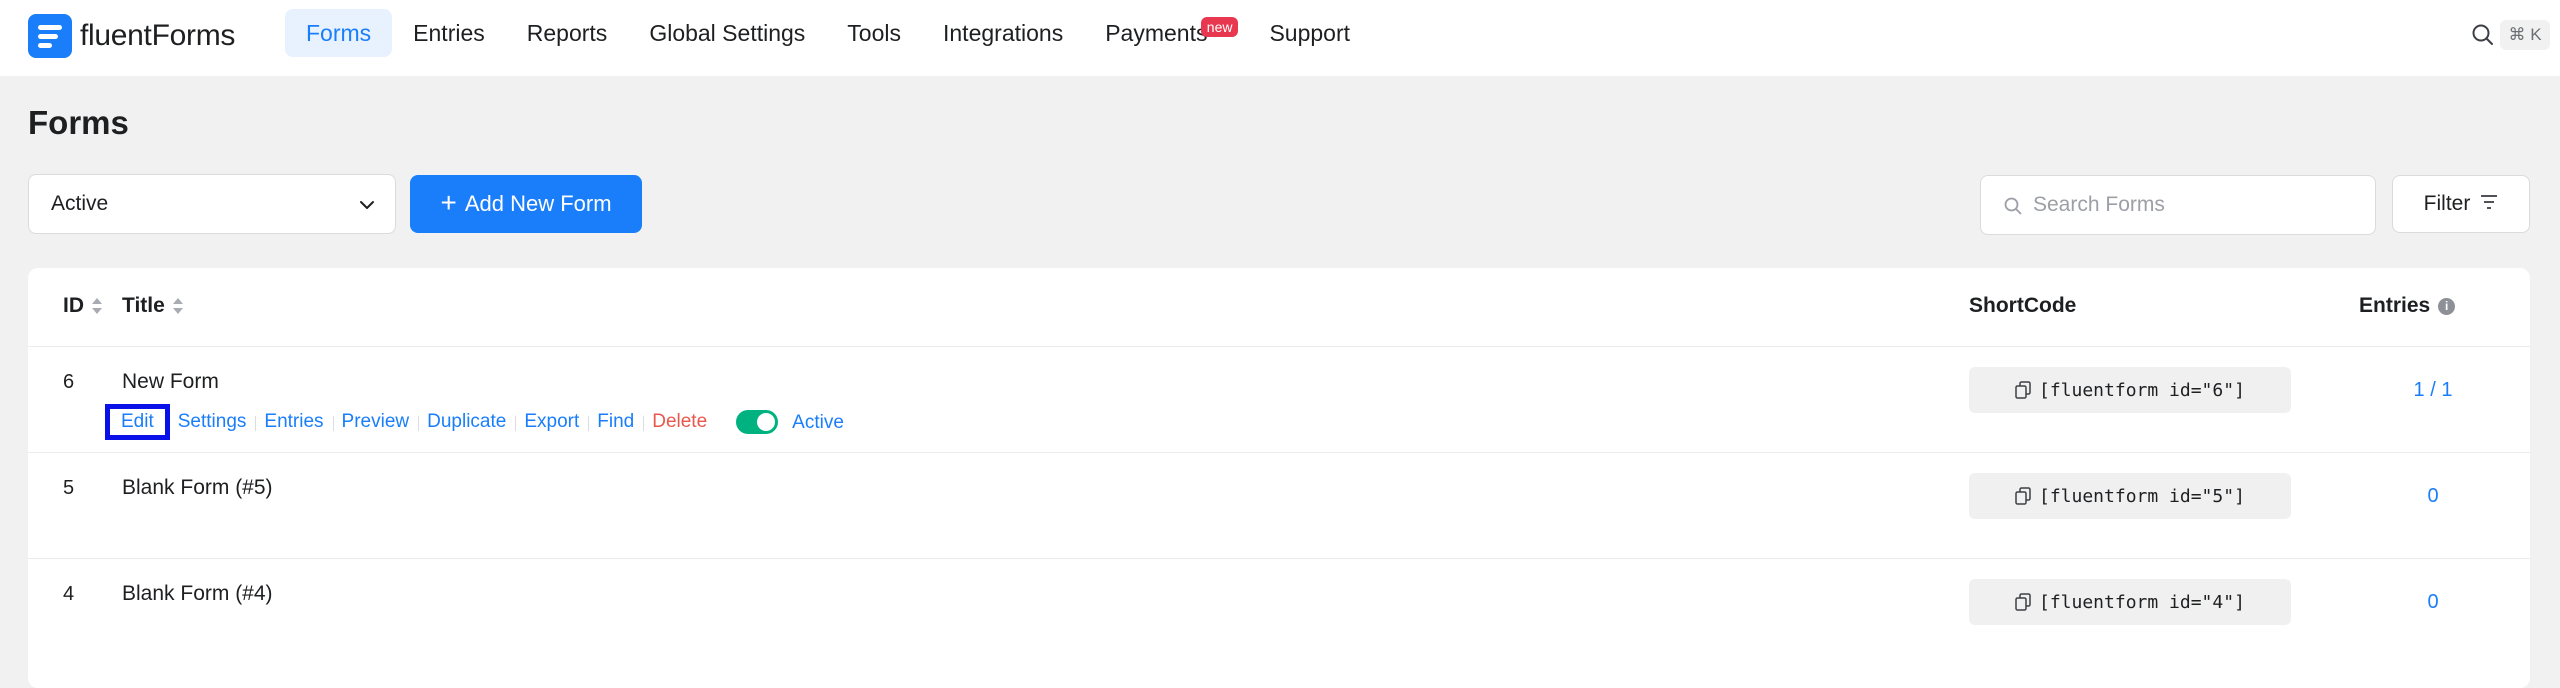 The height and width of the screenshot is (688, 2560). Describe the element at coordinates (50, 36) in the screenshot. I see `logo-icon` at that location.